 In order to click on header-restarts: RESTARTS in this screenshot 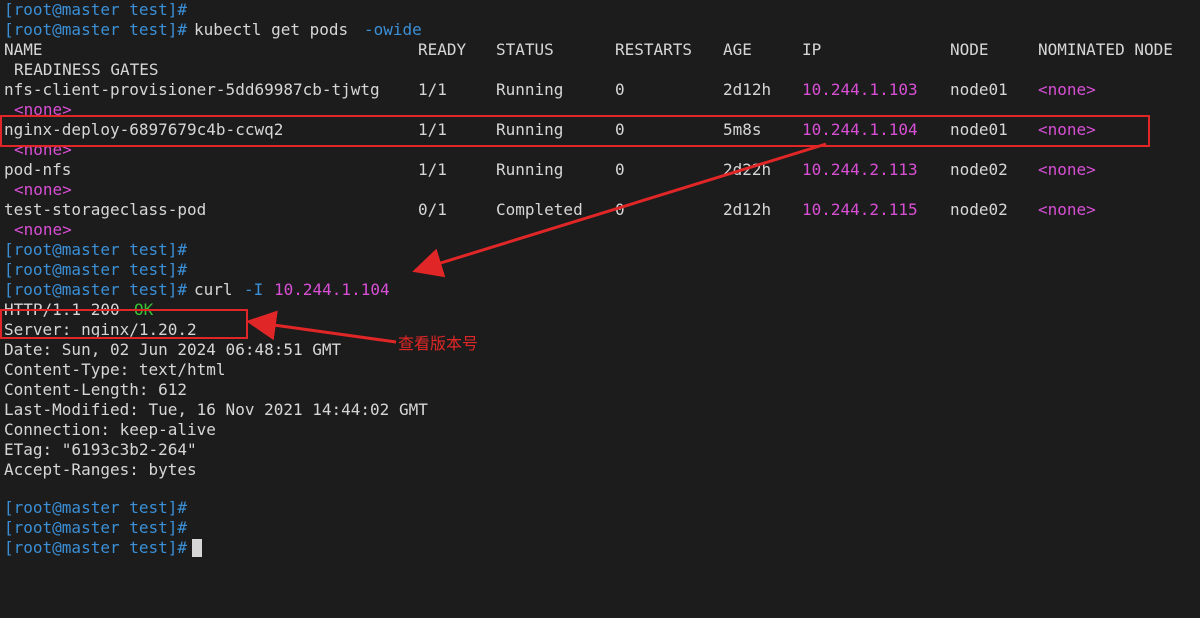, I will do `click(654, 49)`.